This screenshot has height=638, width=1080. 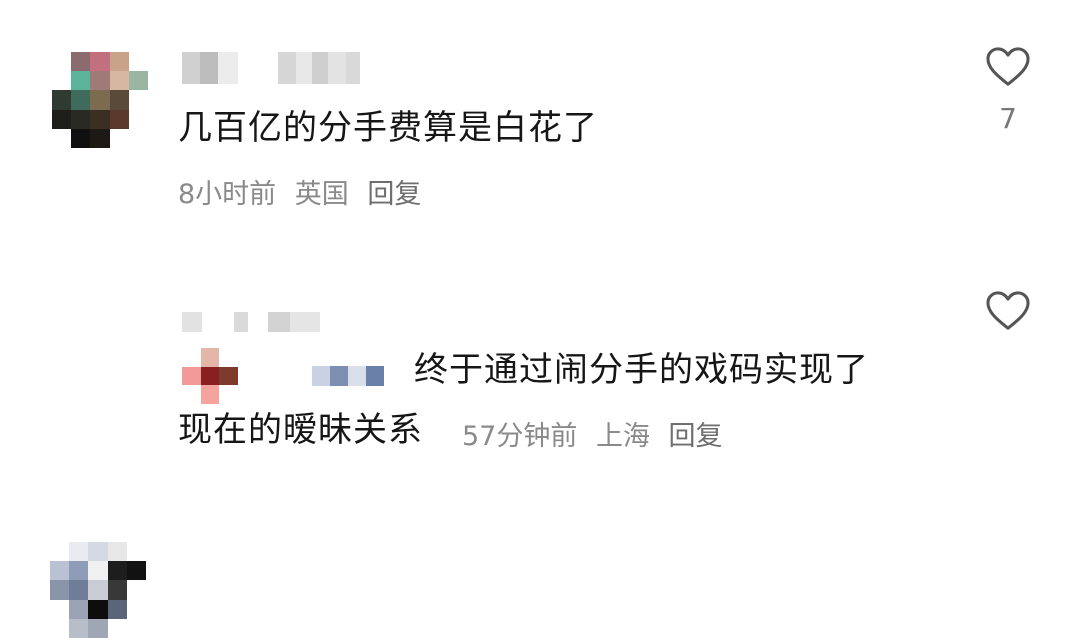 I want to click on comment-meta: 57分钟前 上海 回复, so click(x=597, y=433).